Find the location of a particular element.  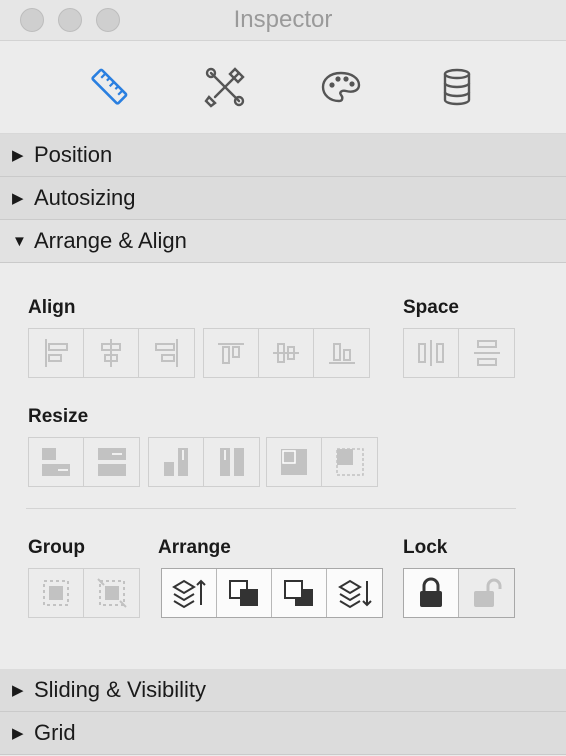

zoom-window-button is located at coordinates (108, 20).